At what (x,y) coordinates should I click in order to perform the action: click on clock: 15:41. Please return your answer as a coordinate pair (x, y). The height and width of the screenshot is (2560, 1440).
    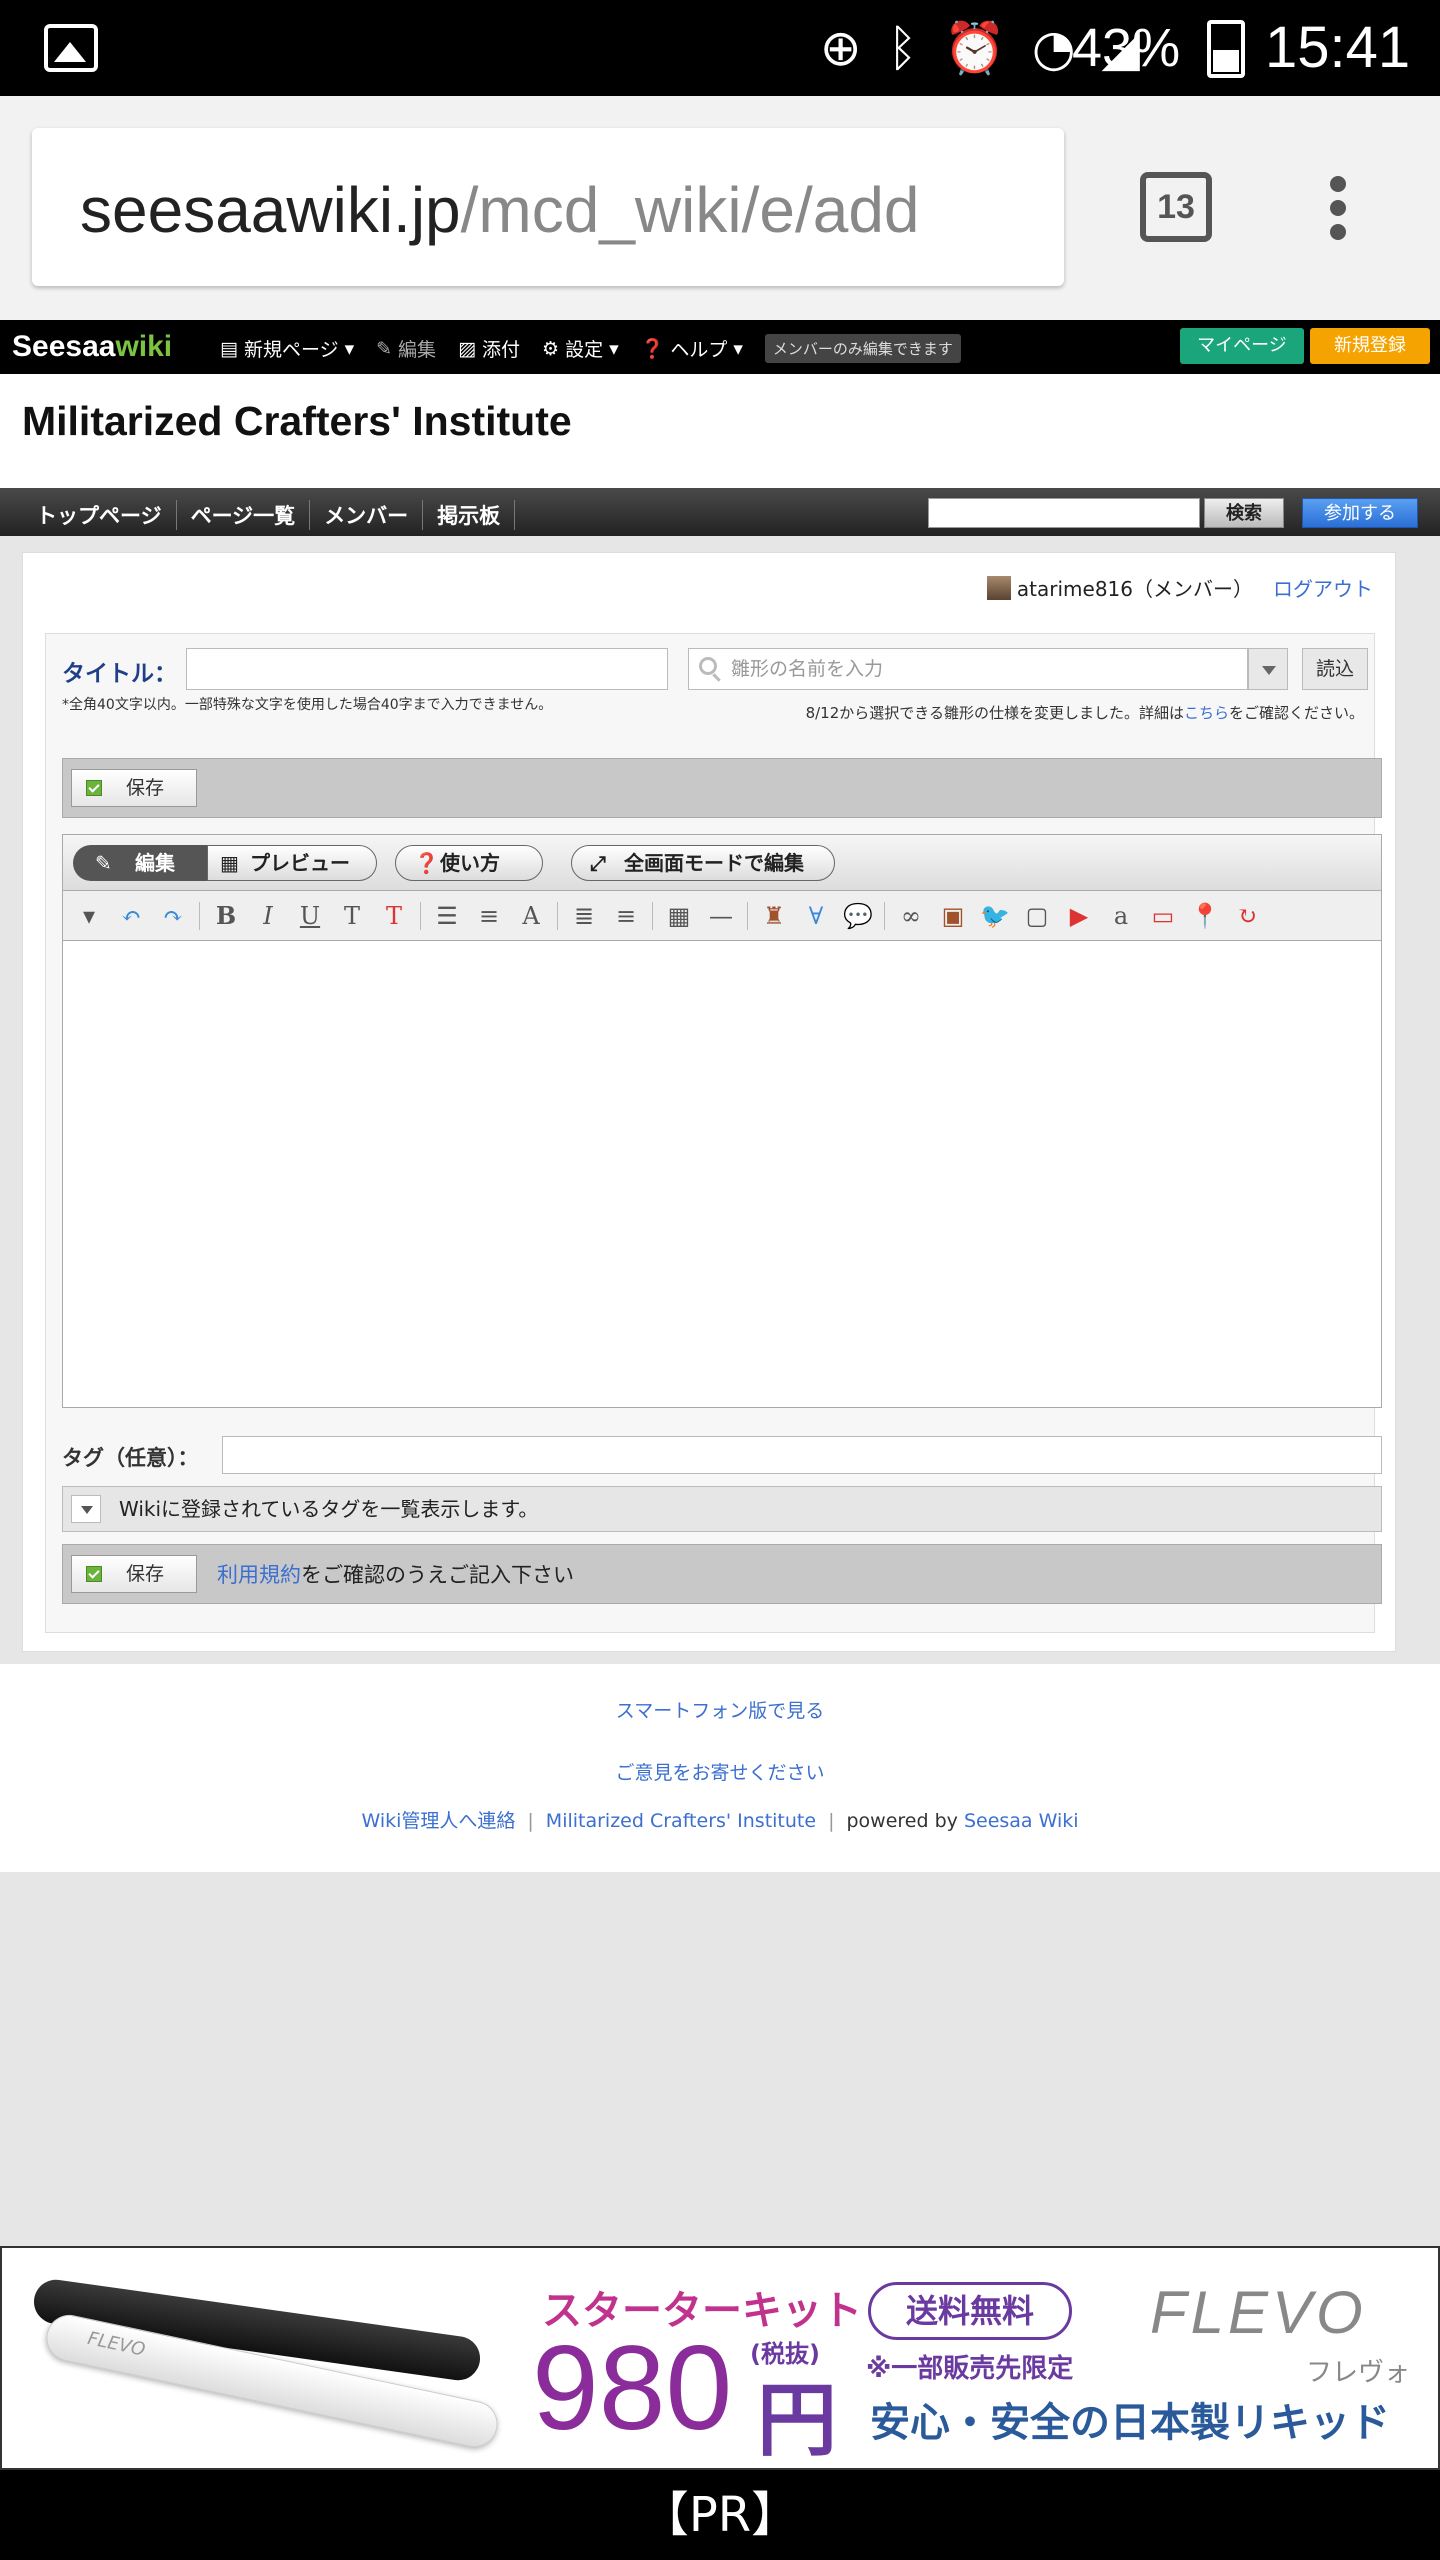
    Looking at the image, I should click on (1338, 47).